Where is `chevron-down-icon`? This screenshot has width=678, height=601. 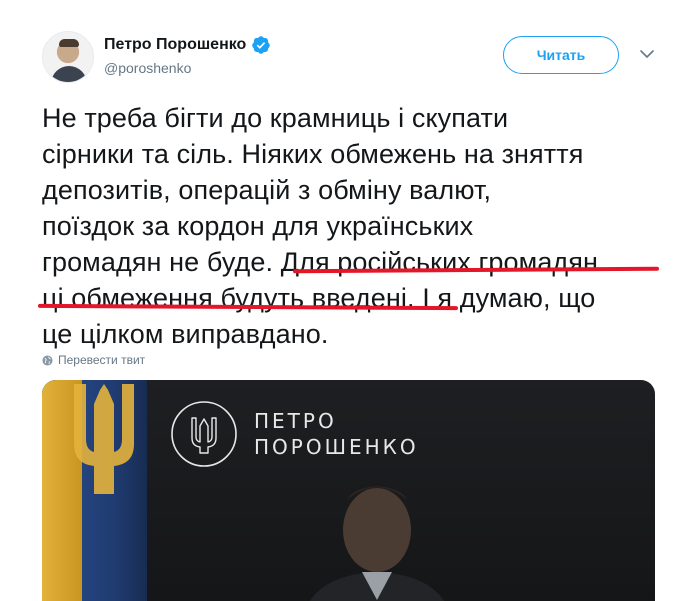 chevron-down-icon is located at coordinates (647, 54).